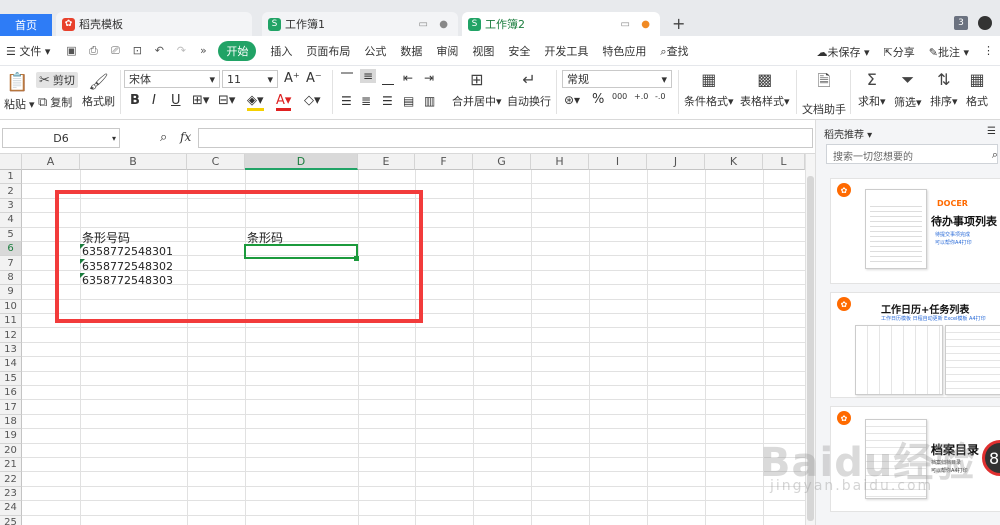 Image resolution: width=1000 pixels, height=525 pixels. I want to click on template-card-calendar: ✿ 工作日历+任务列表 工作日历模板 日程自动更新 Excel模板 A4打印, so click(915, 345).